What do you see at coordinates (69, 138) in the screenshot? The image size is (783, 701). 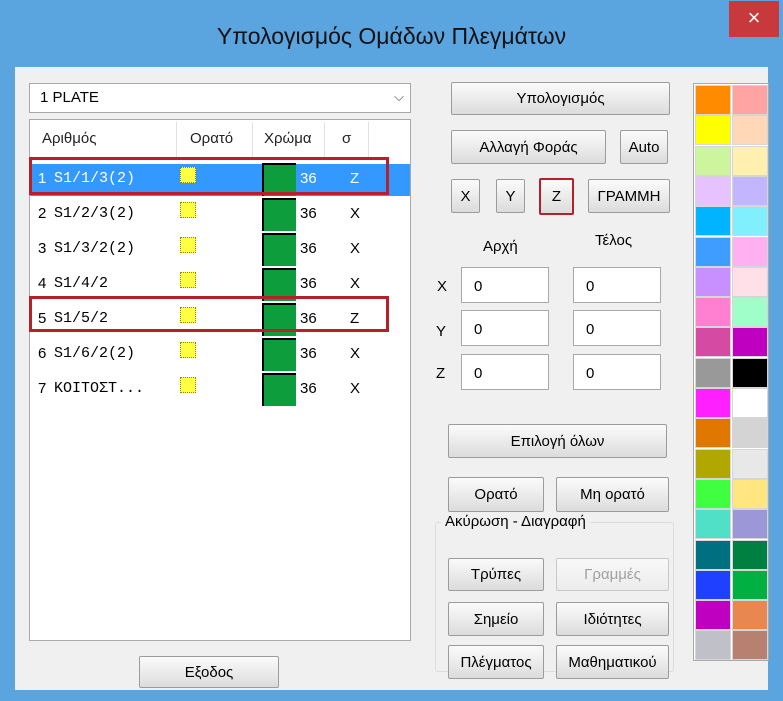 I see `column-header-number: Αριθμός` at bounding box center [69, 138].